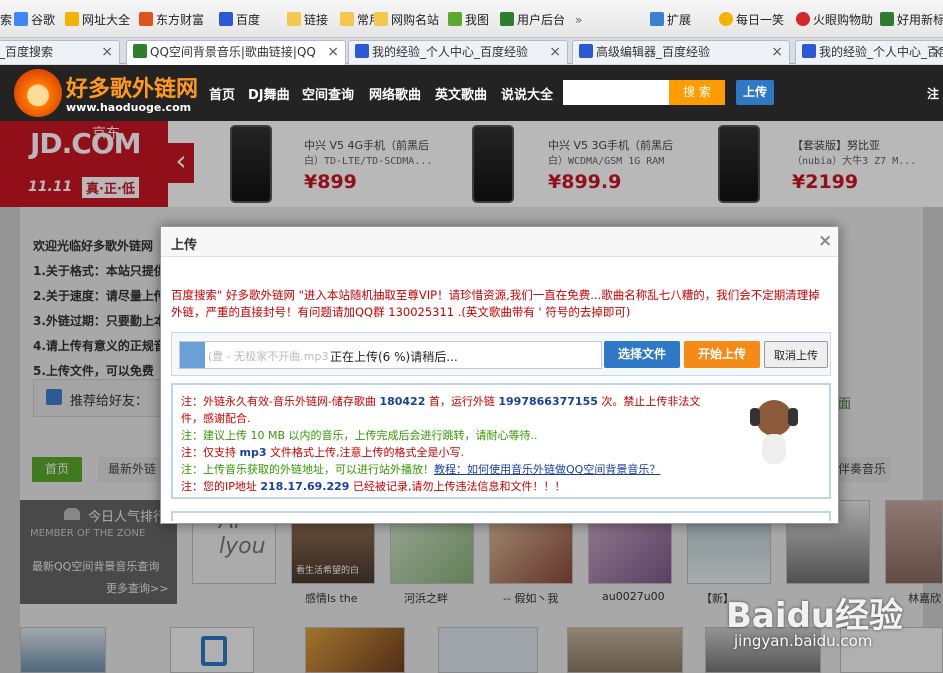  I want to click on note-text: 注：外链永久有效-音乐外链网-储存歌曲, so click(280, 401).